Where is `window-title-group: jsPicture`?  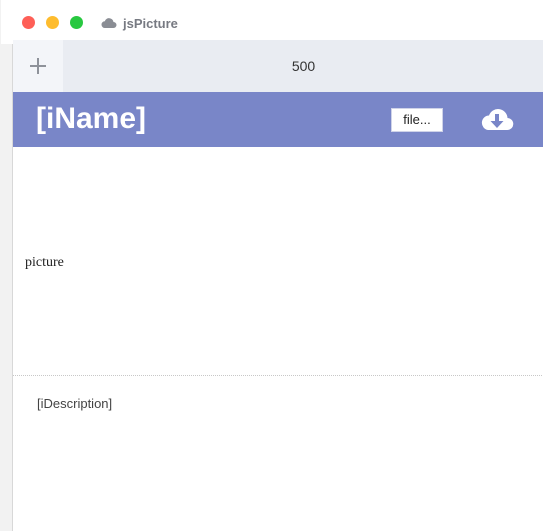 window-title-group: jsPicture is located at coordinates (139, 23).